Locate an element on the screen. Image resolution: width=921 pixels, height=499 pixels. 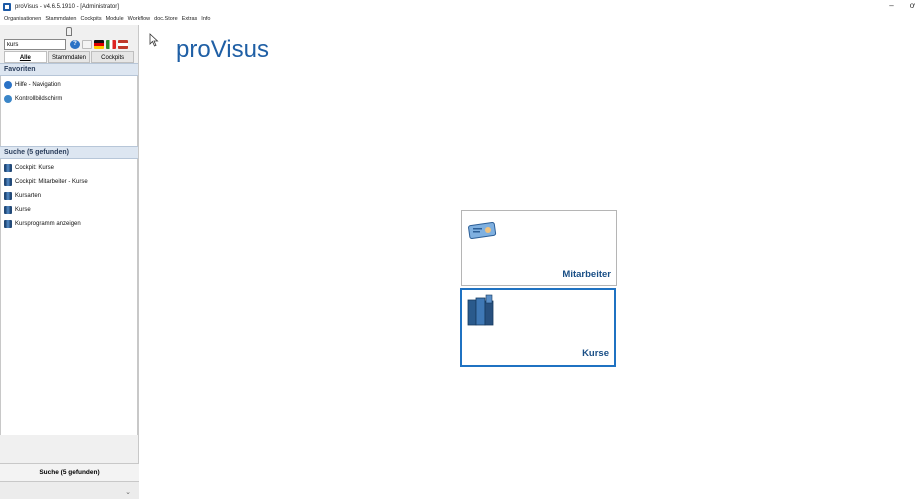
toolbar-icons: ? is located at coordinates (99, 44).